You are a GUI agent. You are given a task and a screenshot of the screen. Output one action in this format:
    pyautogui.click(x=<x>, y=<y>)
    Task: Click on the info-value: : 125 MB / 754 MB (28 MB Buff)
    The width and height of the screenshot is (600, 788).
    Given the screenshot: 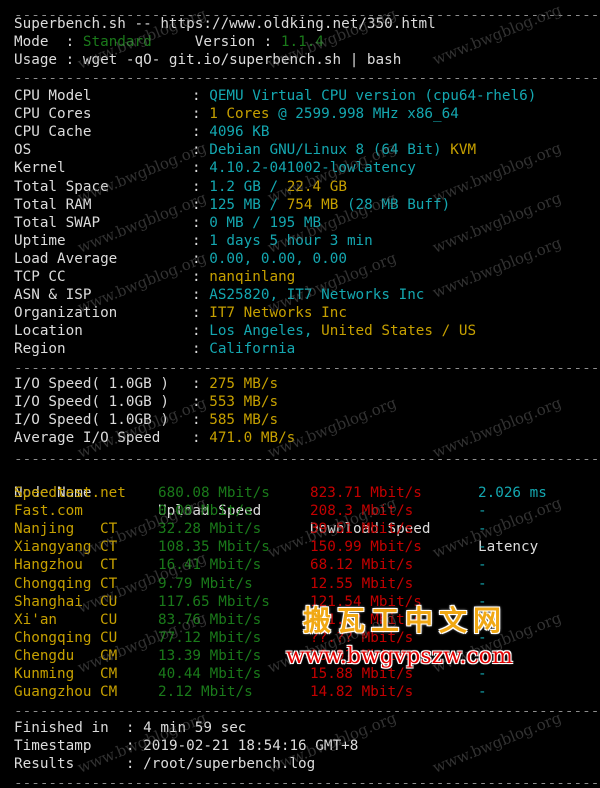 What is the action you would take?
    pyautogui.click(x=321, y=205)
    